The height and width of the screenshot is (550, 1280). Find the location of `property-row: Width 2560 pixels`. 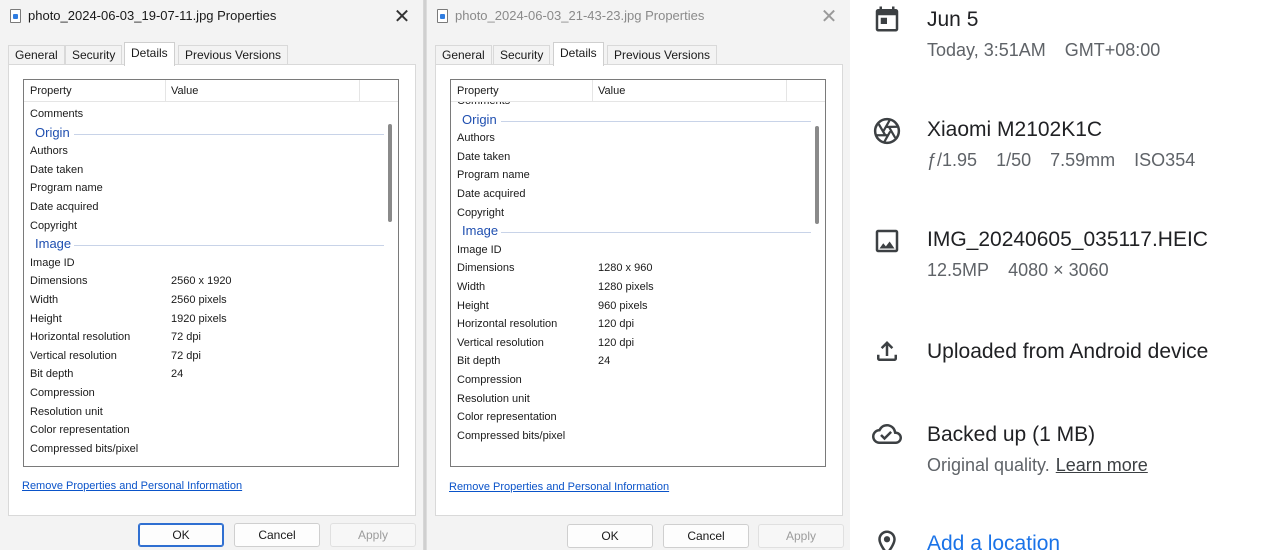

property-row: Width 2560 pixels is located at coordinates (204, 300).